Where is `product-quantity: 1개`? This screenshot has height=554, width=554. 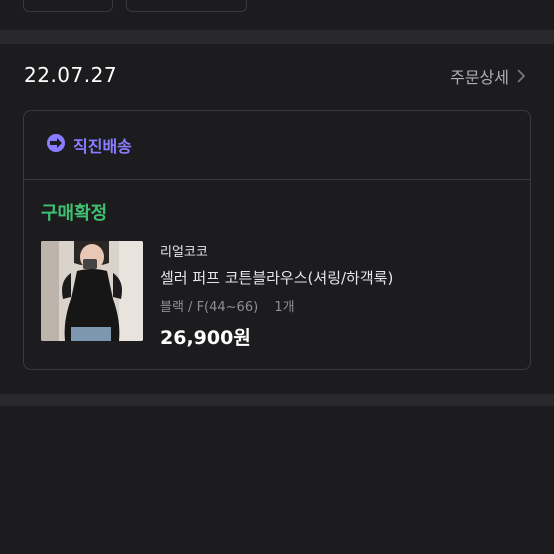
product-quantity: 1개 is located at coordinates (284, 307).